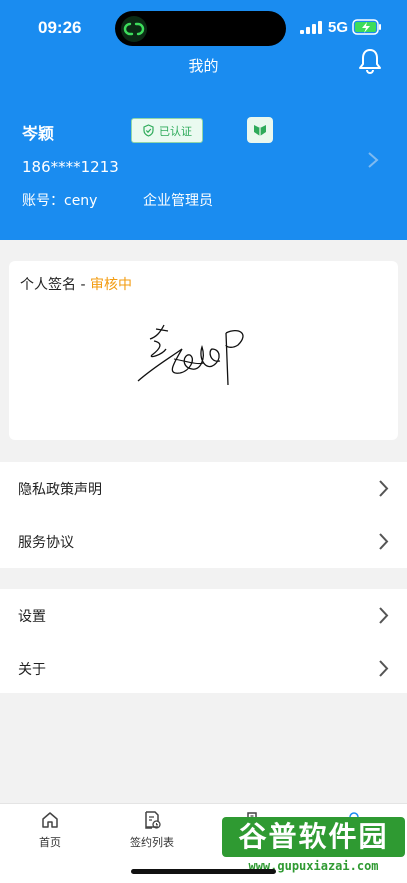 This screenshot has width=407, height=883. I want to click on network-type: 5G, so click(338, 27).